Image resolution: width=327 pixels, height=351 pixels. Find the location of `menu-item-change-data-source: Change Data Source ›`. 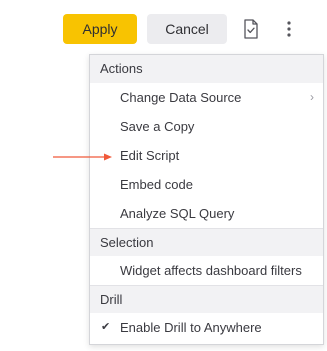

menu-item-change-data-source: Change Data Source › is located at coordinates (206, 97).